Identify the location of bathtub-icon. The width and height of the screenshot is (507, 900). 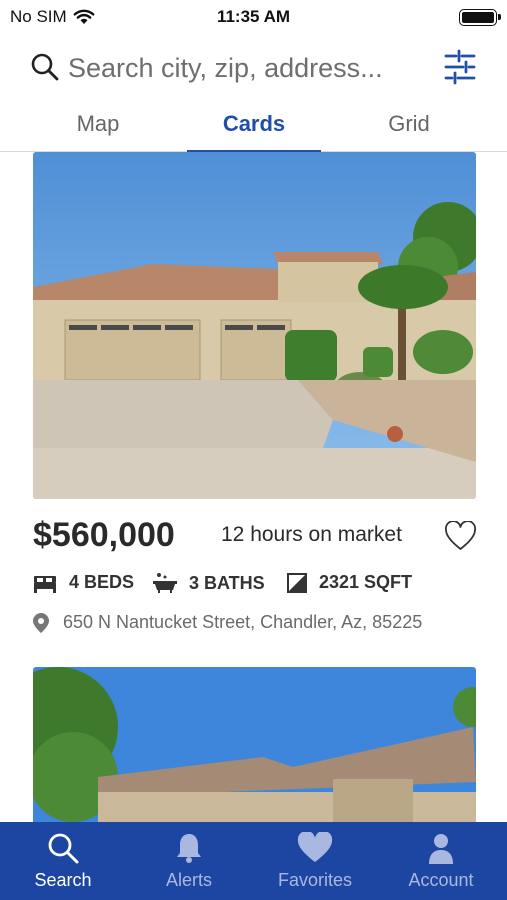
(165, 583).